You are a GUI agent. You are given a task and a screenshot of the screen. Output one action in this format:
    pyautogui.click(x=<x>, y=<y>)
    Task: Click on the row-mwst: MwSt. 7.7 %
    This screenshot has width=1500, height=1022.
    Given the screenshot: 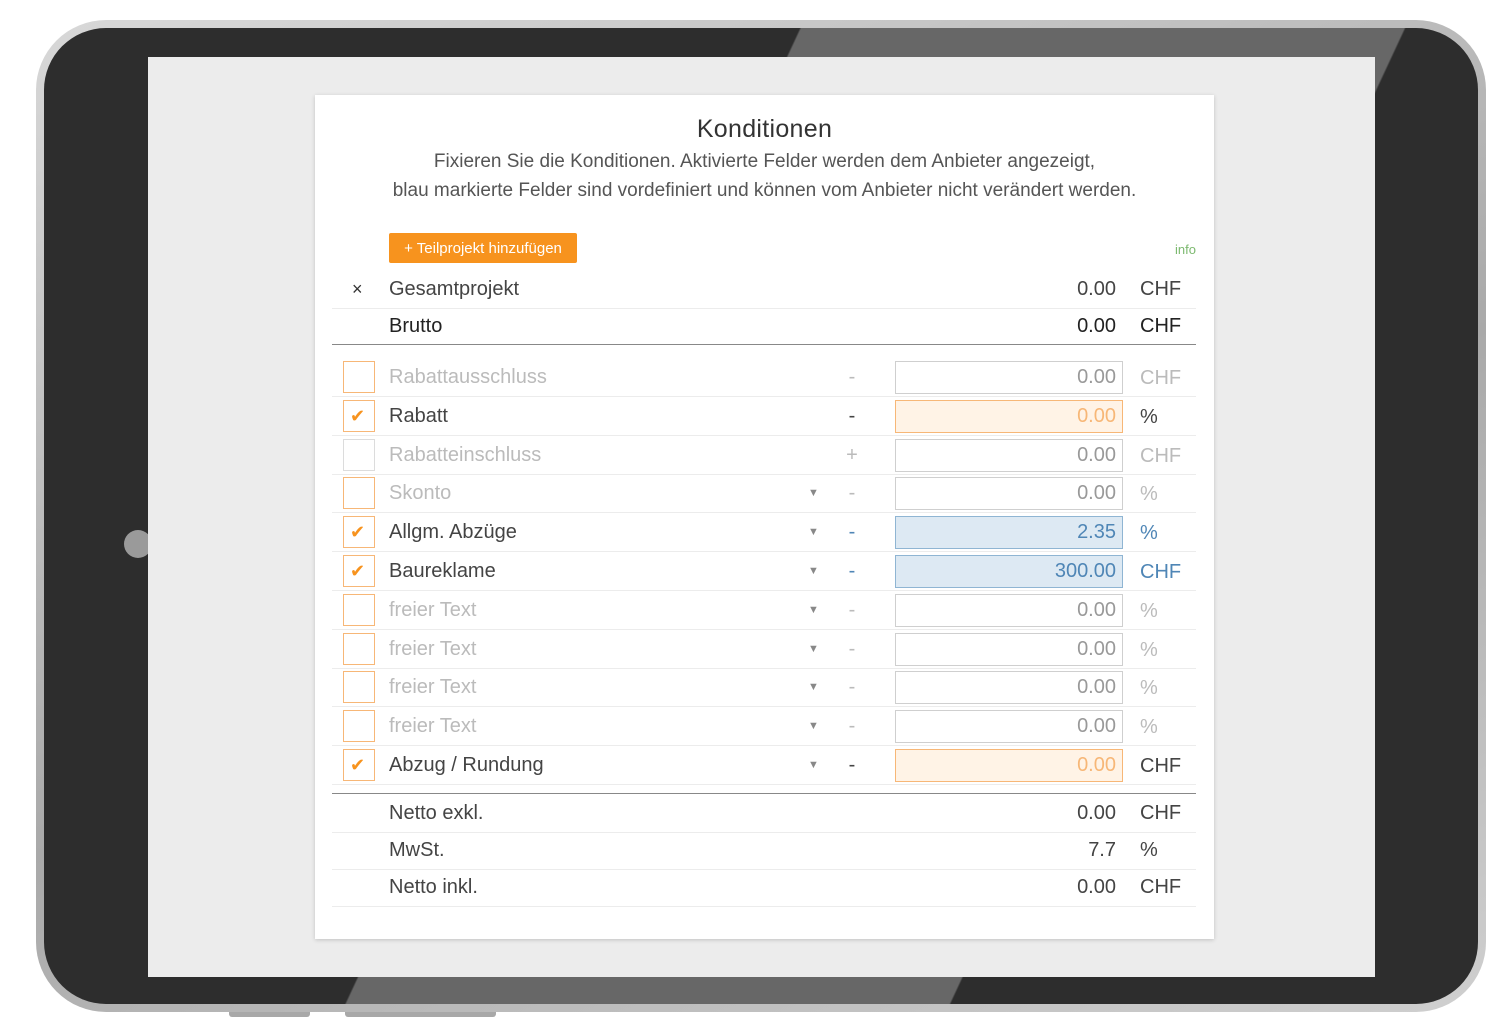 What is the action you would take?
    pyautogui.click(x=764, y=850)
    